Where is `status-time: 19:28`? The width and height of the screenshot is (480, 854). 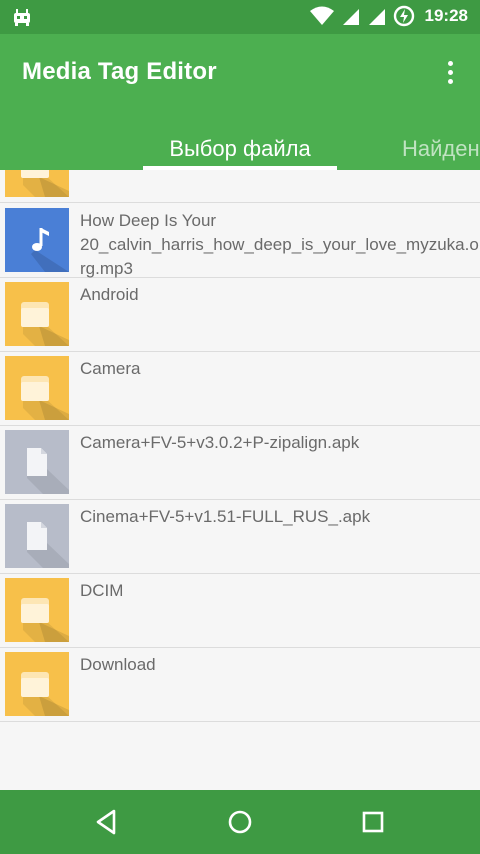 status-time: 19:28 is located at coordinates (446, 15).